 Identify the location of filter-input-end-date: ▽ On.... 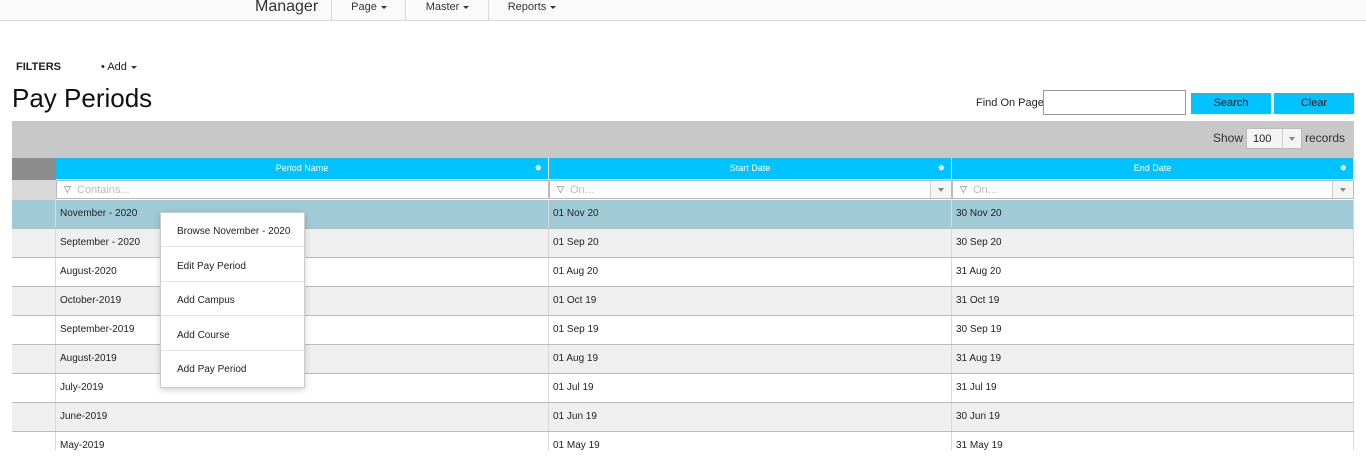
(1153, 189).